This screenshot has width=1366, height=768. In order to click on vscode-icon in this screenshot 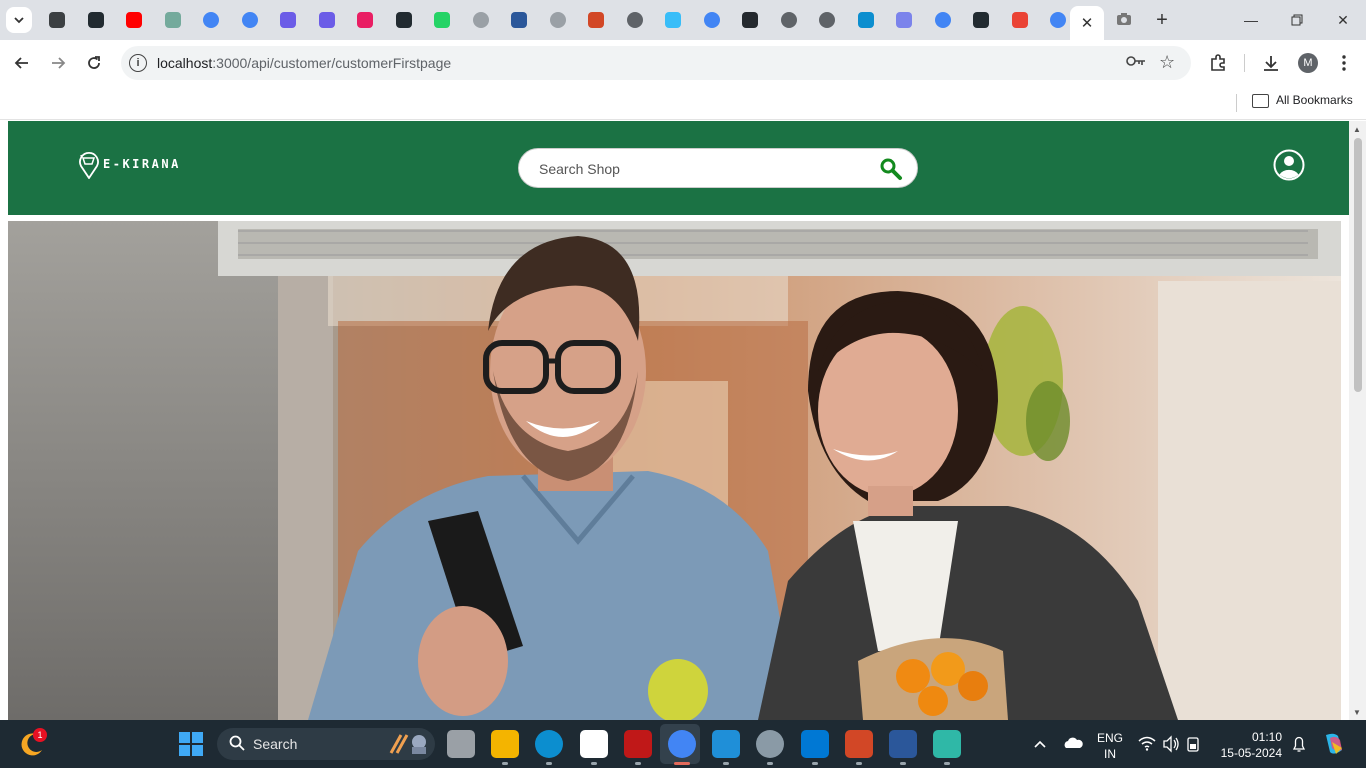, I will do `click(726, 744)`.